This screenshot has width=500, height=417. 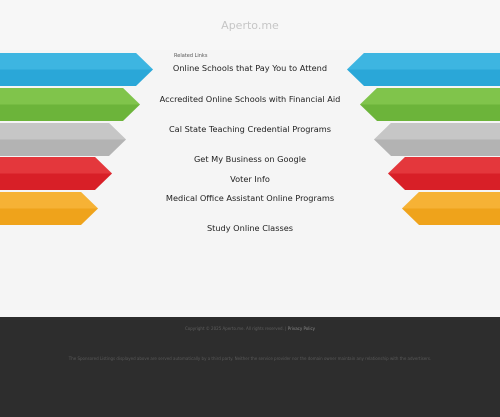 I want to click on related-link-item: Study Online Classes, so click(x=250, y=228).